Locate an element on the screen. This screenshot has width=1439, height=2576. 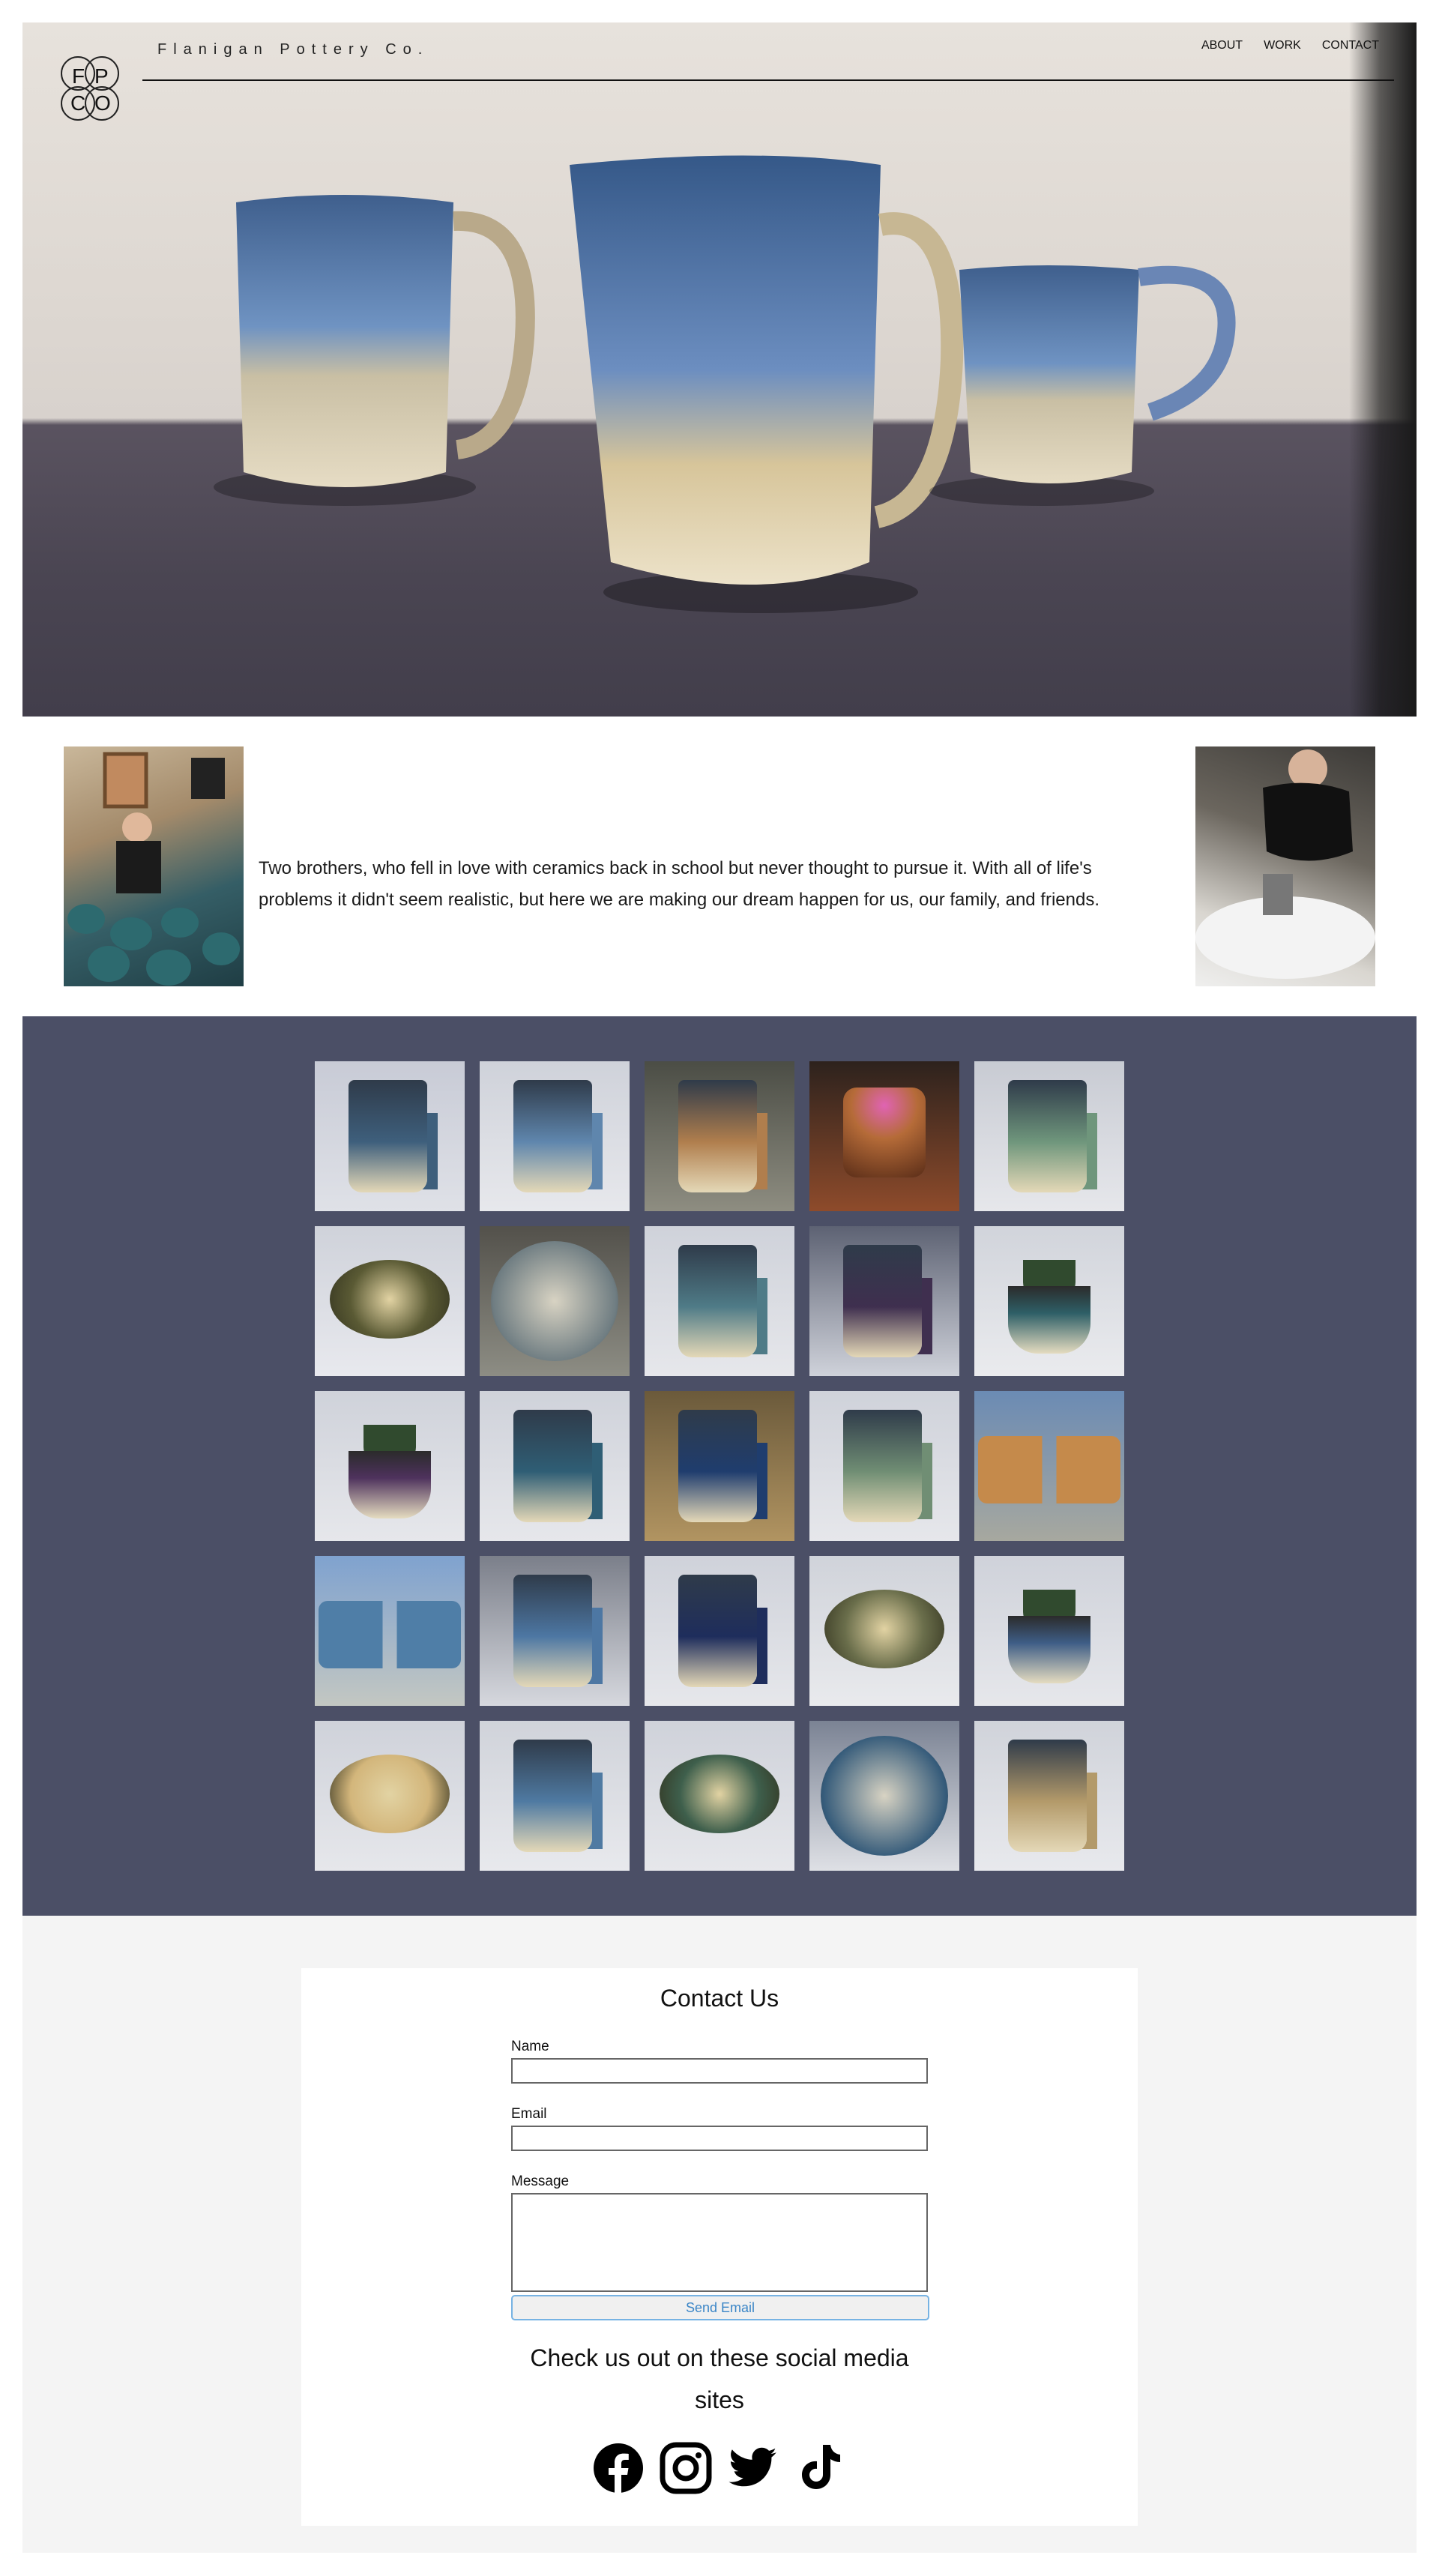
social-links is located at coordinates (719, 2468).